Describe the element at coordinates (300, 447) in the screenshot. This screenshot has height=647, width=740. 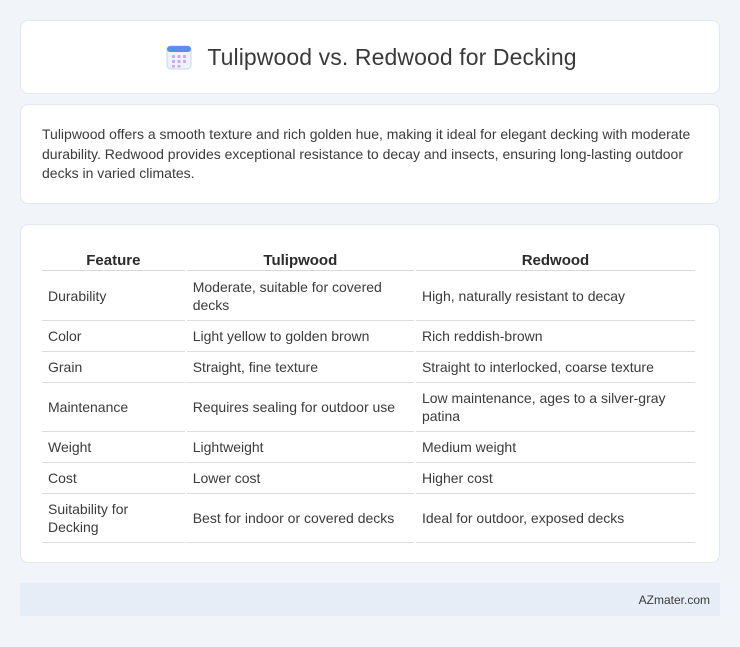
I see `table-cell: Lightweight` at that location.